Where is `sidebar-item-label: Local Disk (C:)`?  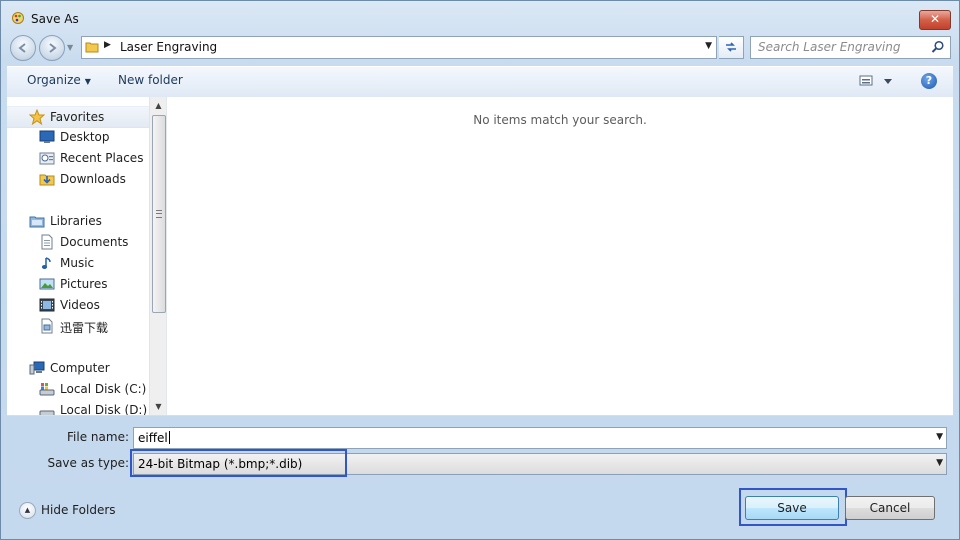
sidebar-item-label: Local Disk (C:) is located at coordinates (103, 389).